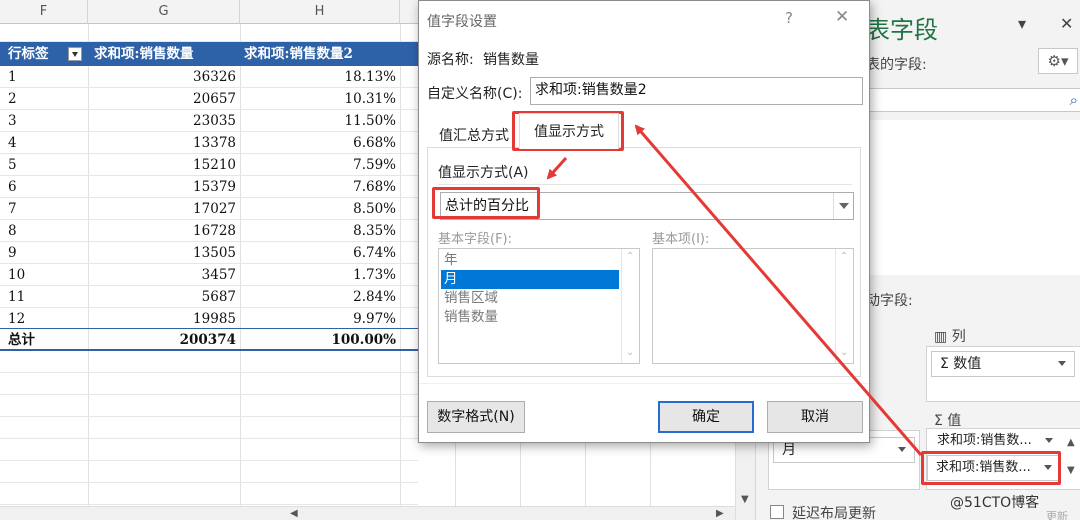 This screenshot has height=520, width=1080. Describe the element at coordinates (950, 336) in the screenshot. I see `columns-area-label: ▥ 列` at that location.